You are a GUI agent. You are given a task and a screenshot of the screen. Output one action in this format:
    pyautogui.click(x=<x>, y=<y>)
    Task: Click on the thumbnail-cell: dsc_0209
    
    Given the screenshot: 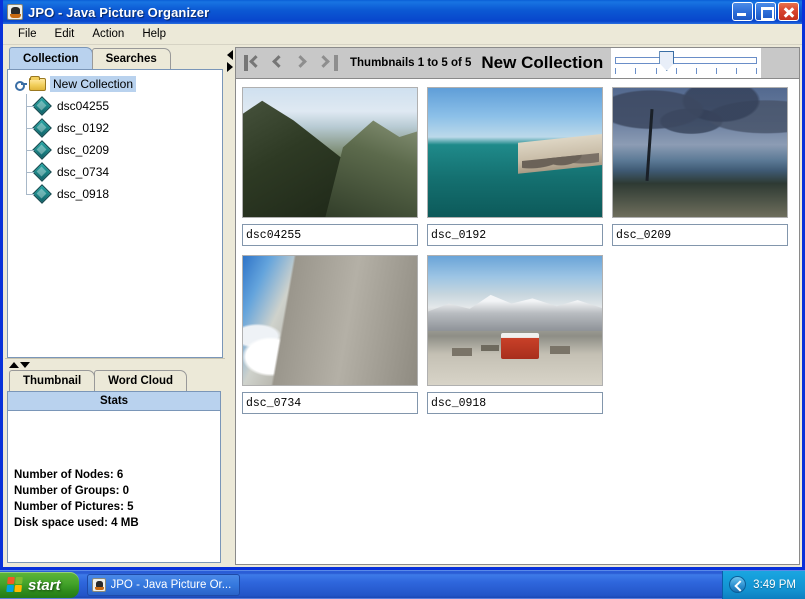 What is the action you would take?
    pyautogui.click(x=704, y=166)
    